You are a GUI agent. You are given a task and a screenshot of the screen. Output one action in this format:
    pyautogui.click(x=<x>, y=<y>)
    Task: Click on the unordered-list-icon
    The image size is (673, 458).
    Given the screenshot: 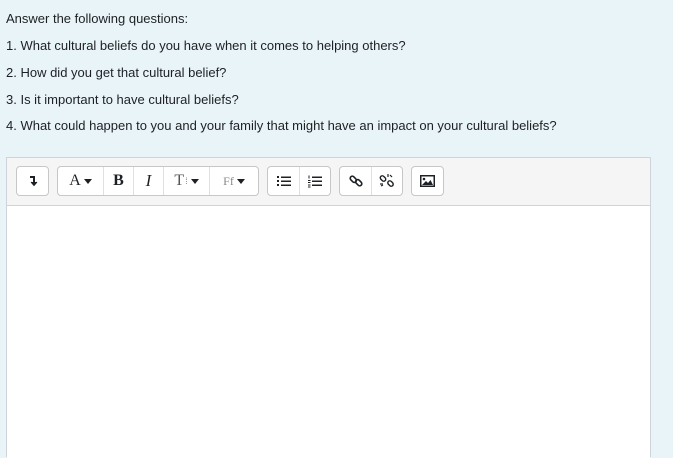 What is the action you would take?
    pyautogui.click(x=283, y=181)
    